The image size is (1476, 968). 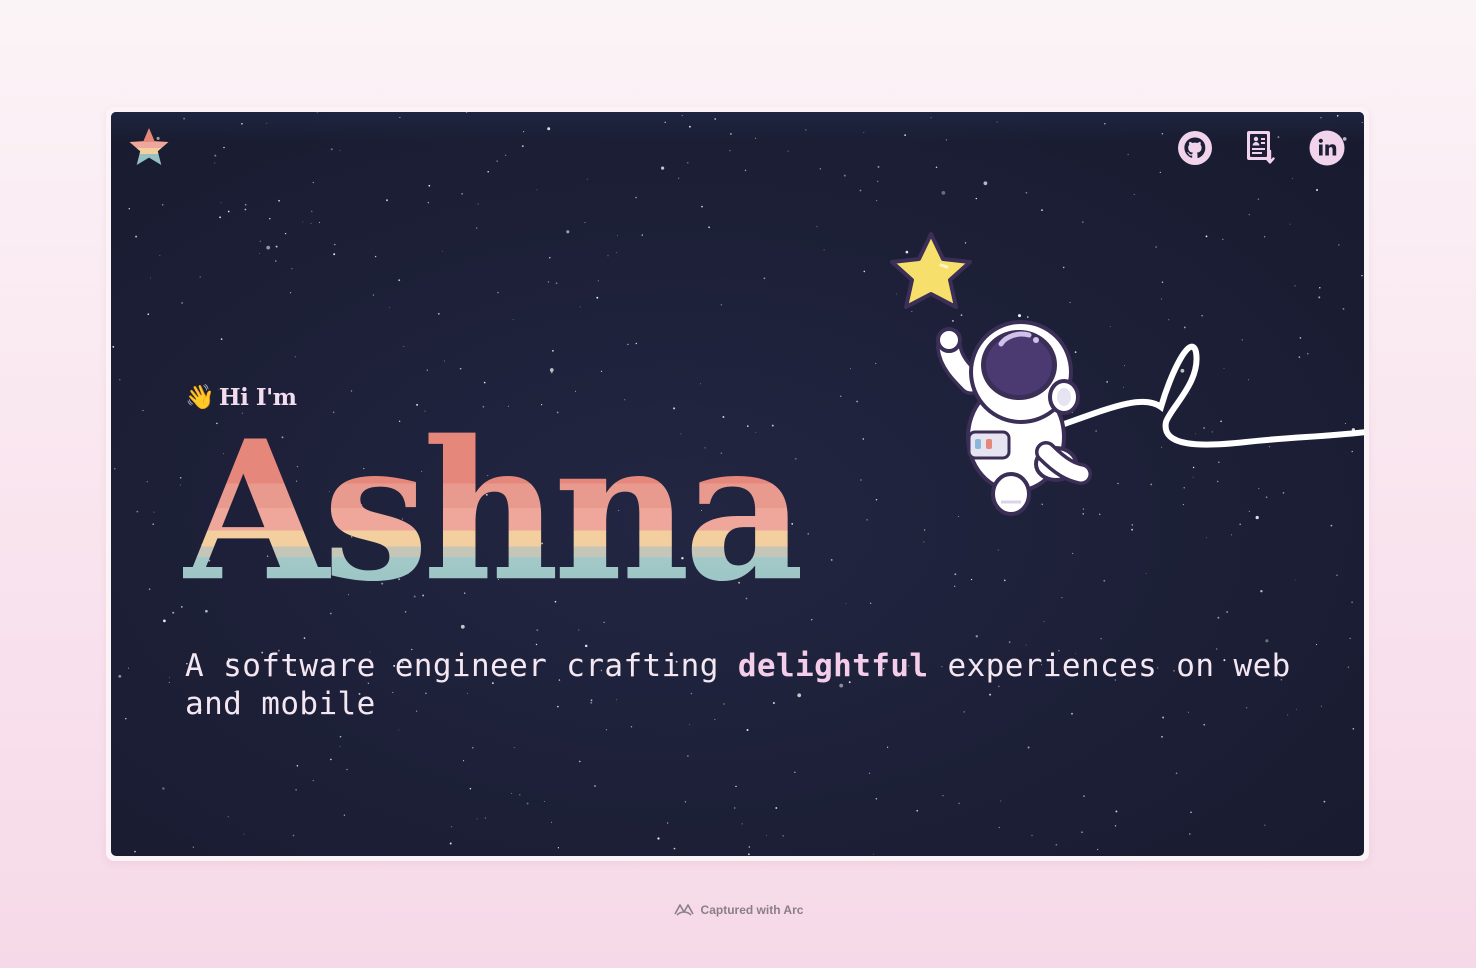 I want to click on linkedin-icon, so click(x=1327, y=148).